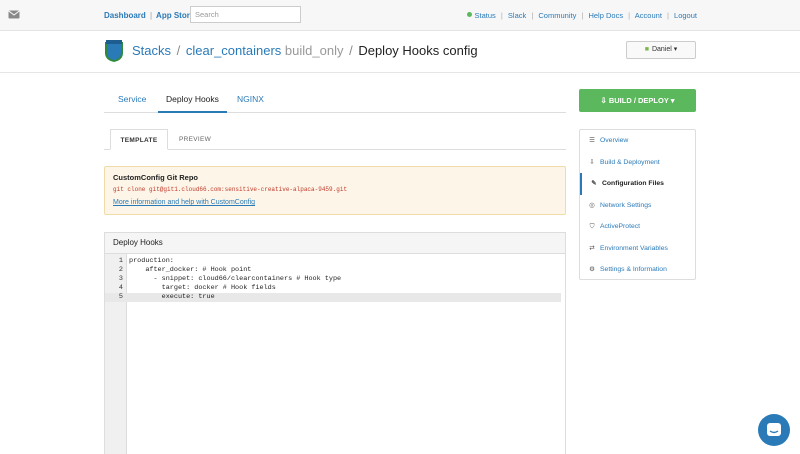 The height and width of the screenshot is (454, 800). Describe the element at coordinates (637, 141) in the screenshot. I see `sidebar-item-overview: ☰ Overview` at that location.